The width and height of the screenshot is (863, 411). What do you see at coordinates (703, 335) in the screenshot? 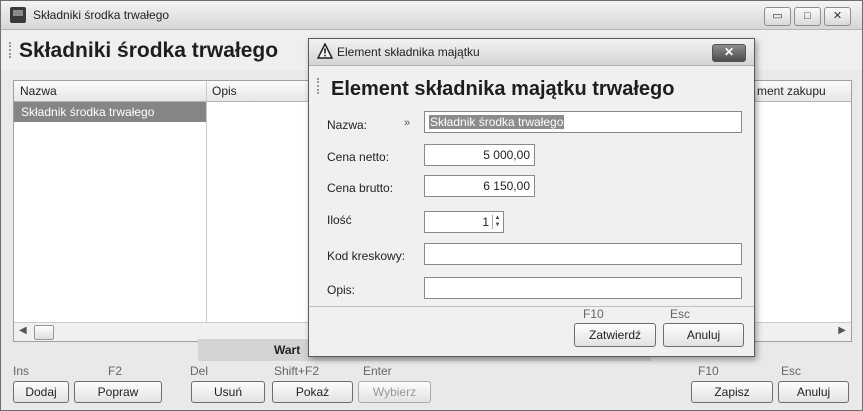
I see `dialog-cancel-button: Anuluj` at bounding box center [703, 335].